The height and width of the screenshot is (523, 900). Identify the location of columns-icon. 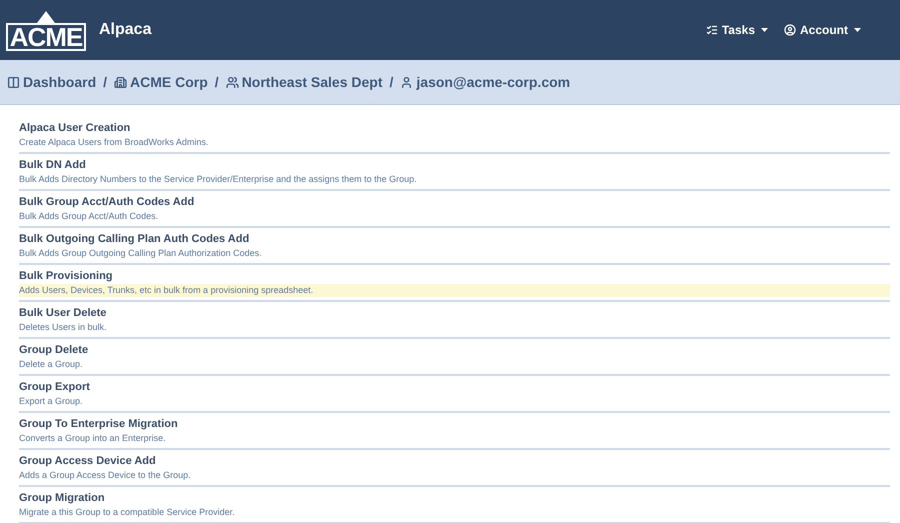
(13, 82).